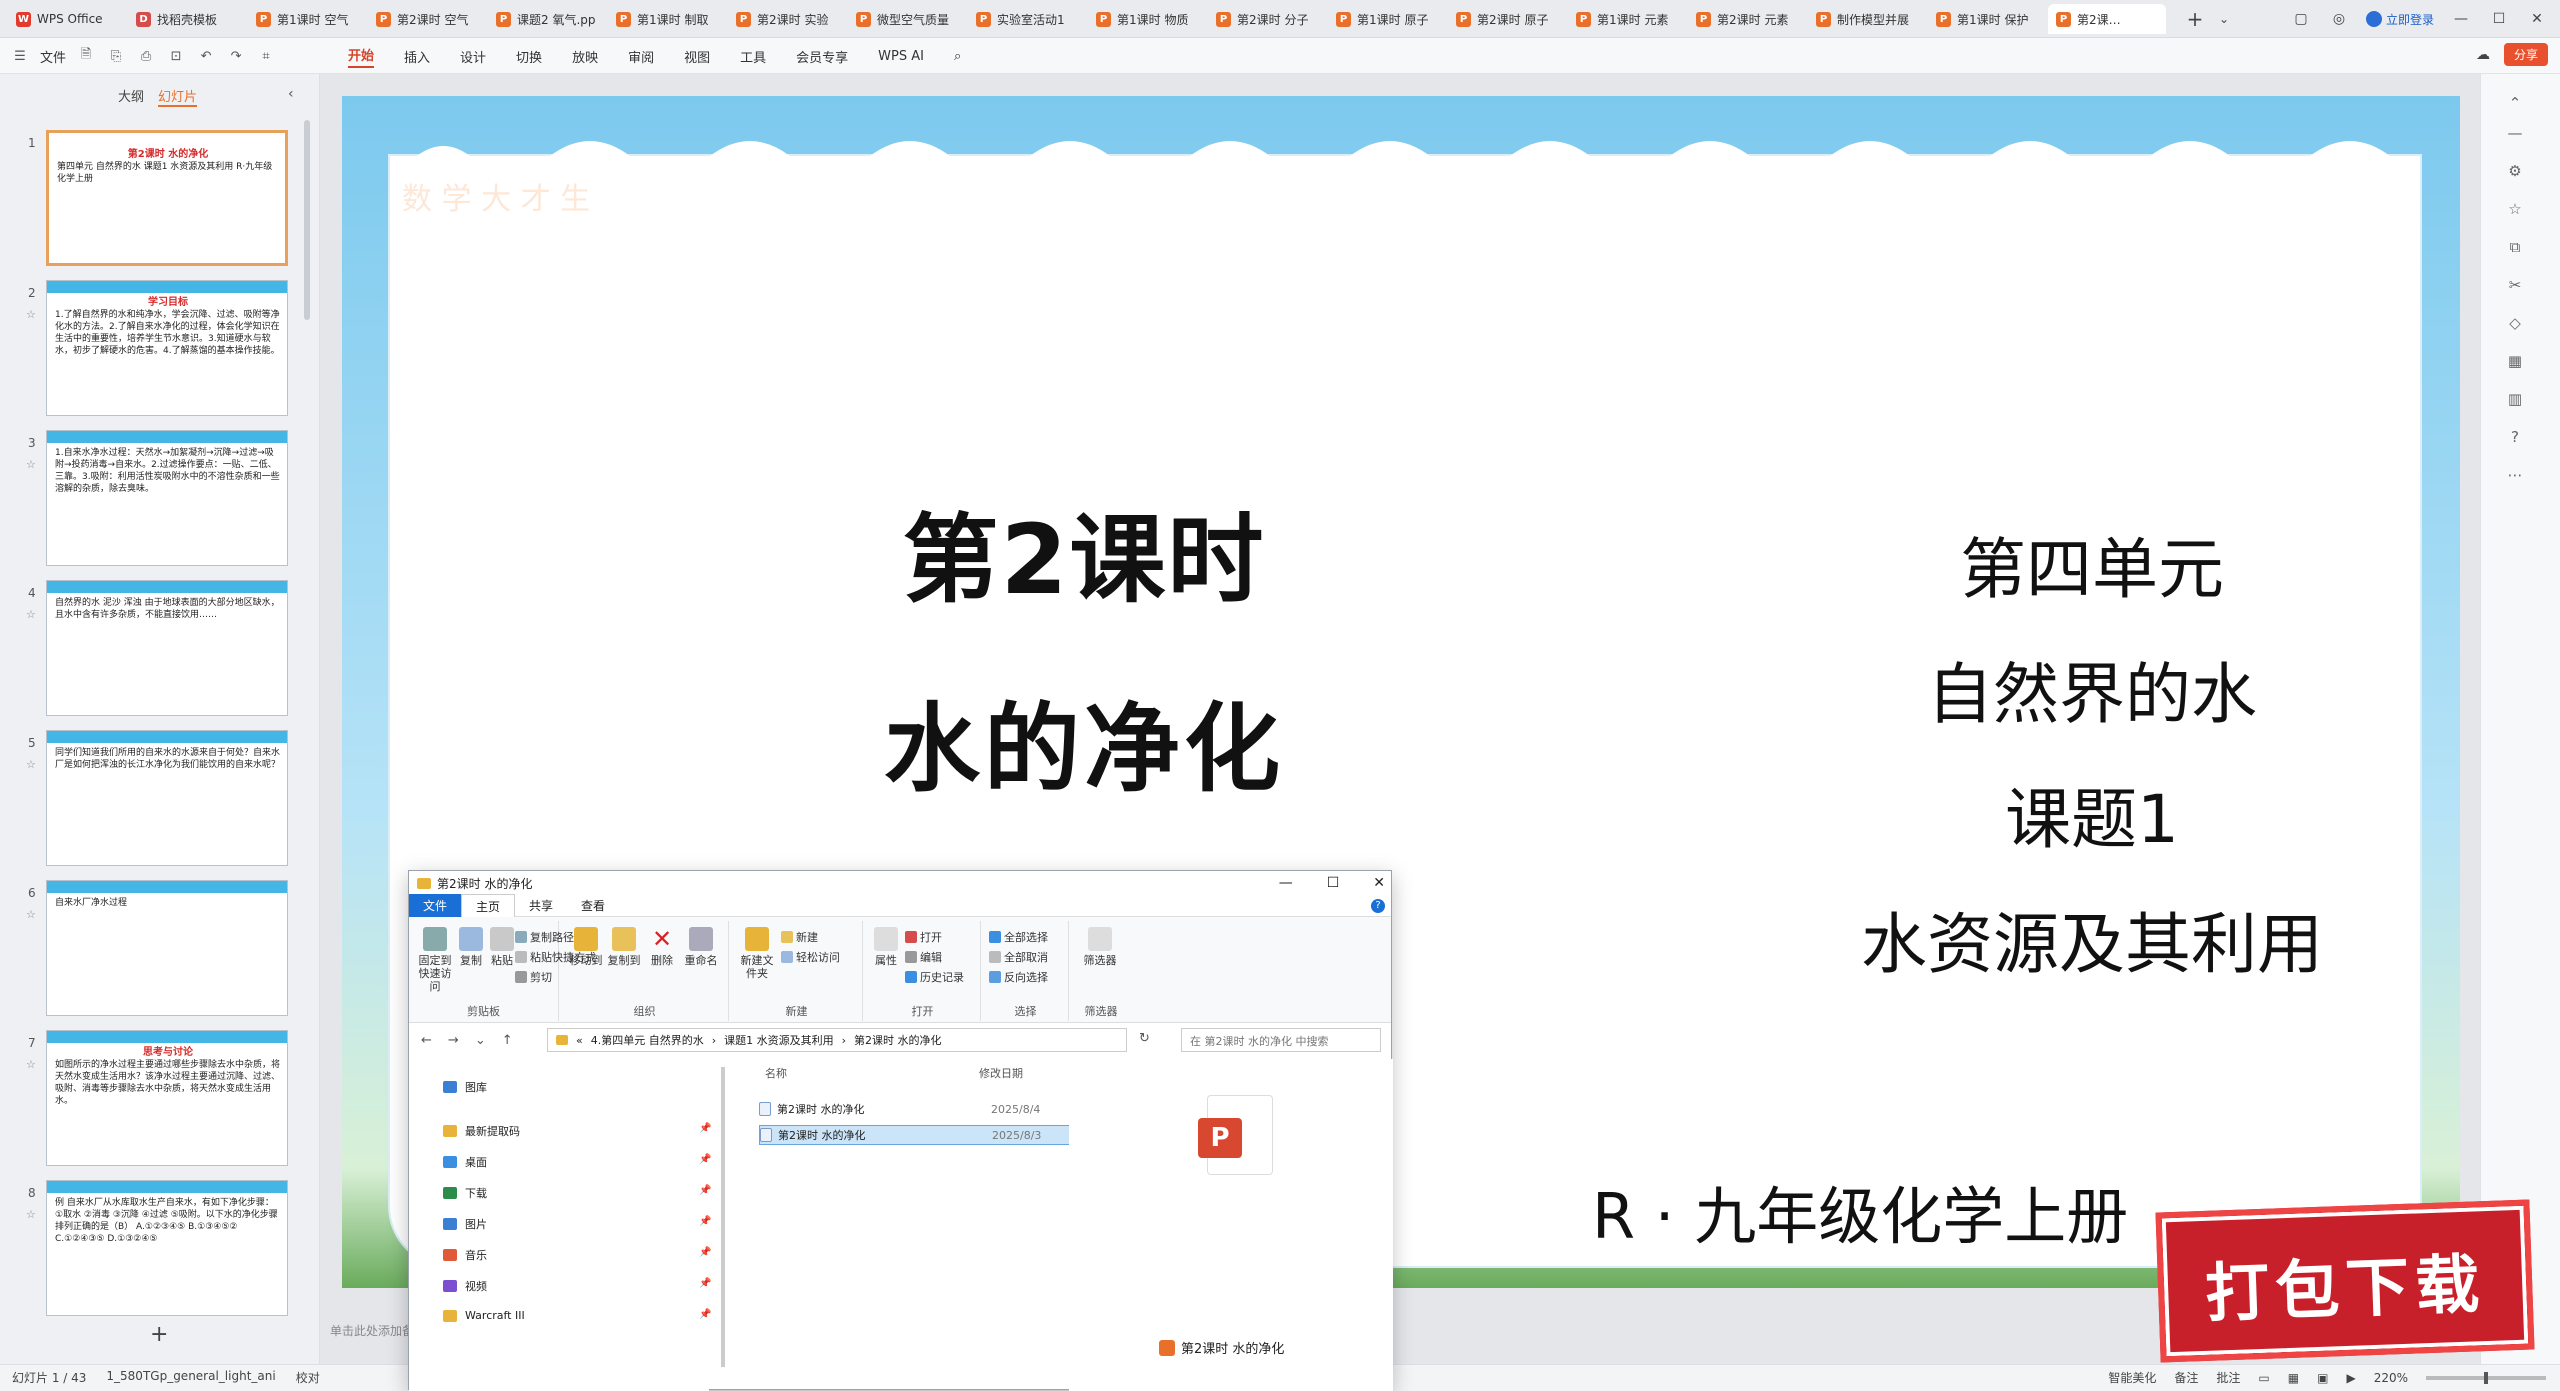 Image resolution: width=2560 pixels, height=1391 pixels. What do you see at coordinates (488, 905) in the screenshot?
I see `explorer-home-tab: 主页` at bounding box center [488, 905].